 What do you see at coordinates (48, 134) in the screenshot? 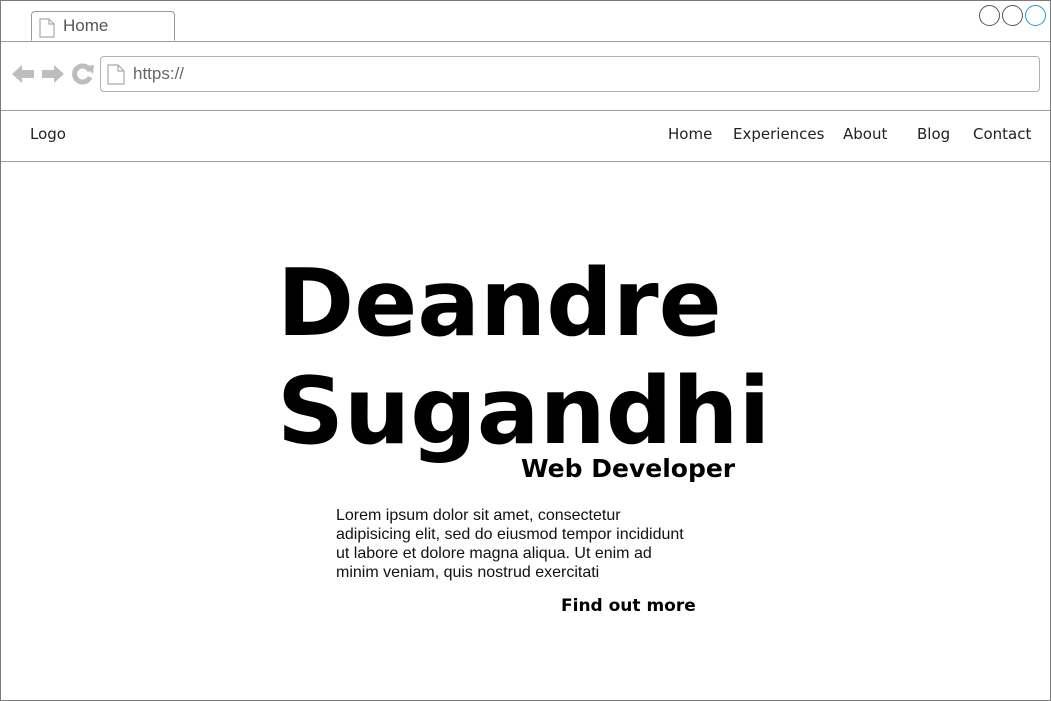
I see `logo: Logo` at bounding box center [48, 134].